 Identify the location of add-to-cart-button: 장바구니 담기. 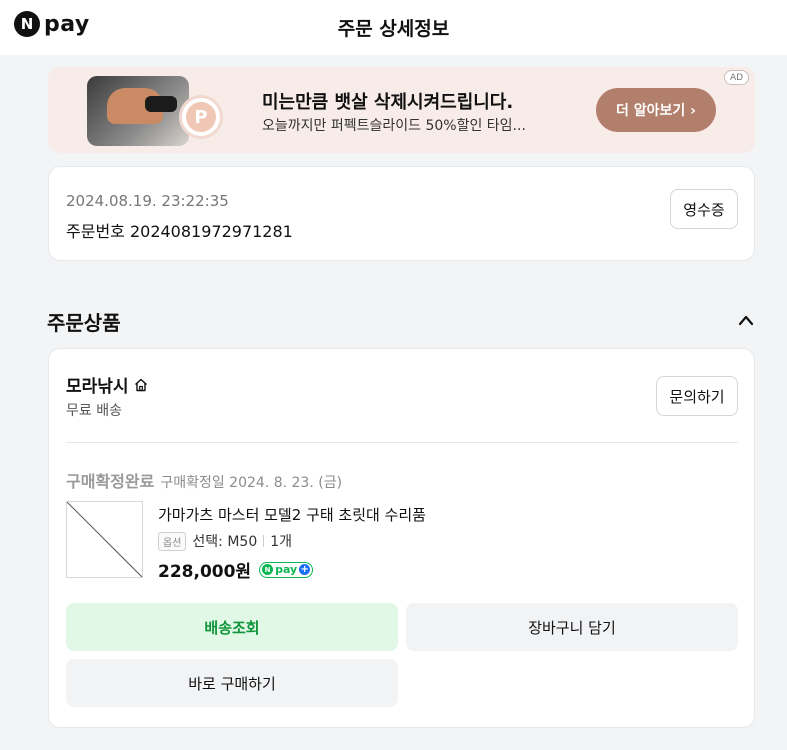
(572, 627).